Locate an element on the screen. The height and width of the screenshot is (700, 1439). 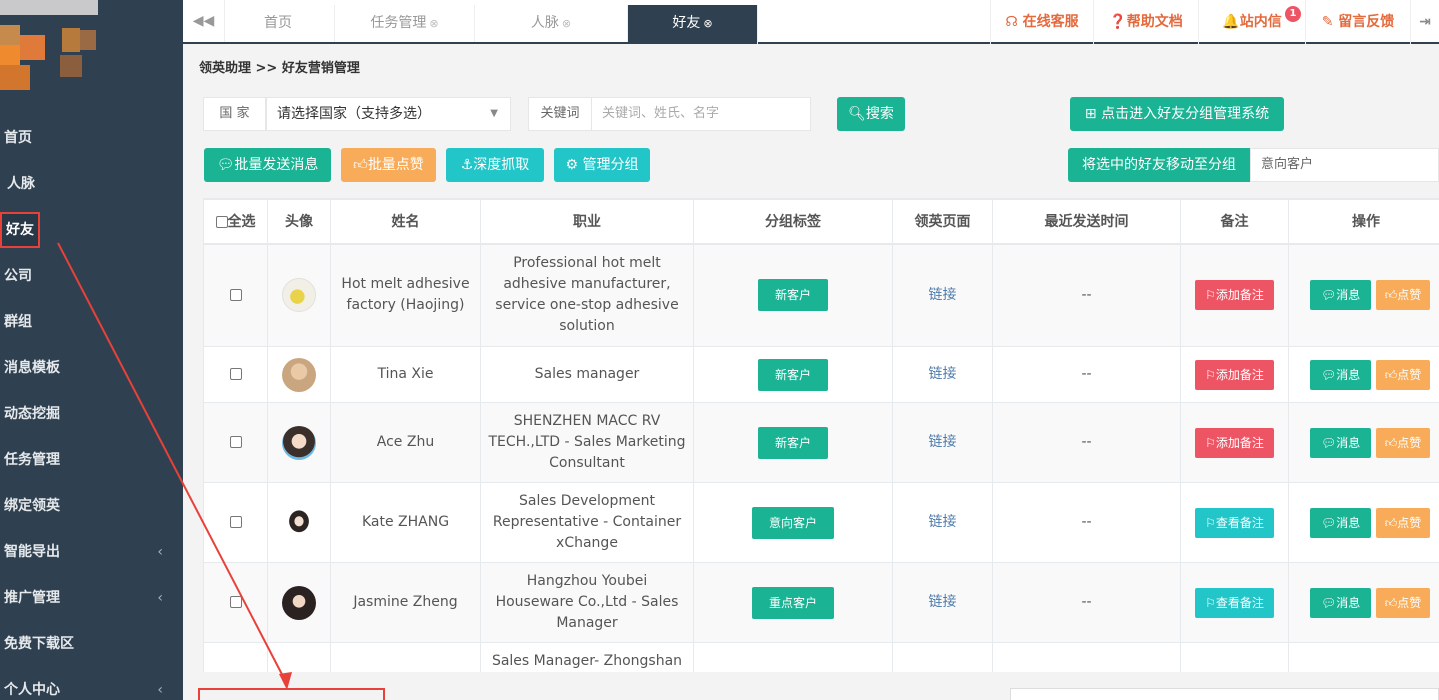
sidebar-item-free-downloads: 免费下载区 is located at coordinates (91, 644).